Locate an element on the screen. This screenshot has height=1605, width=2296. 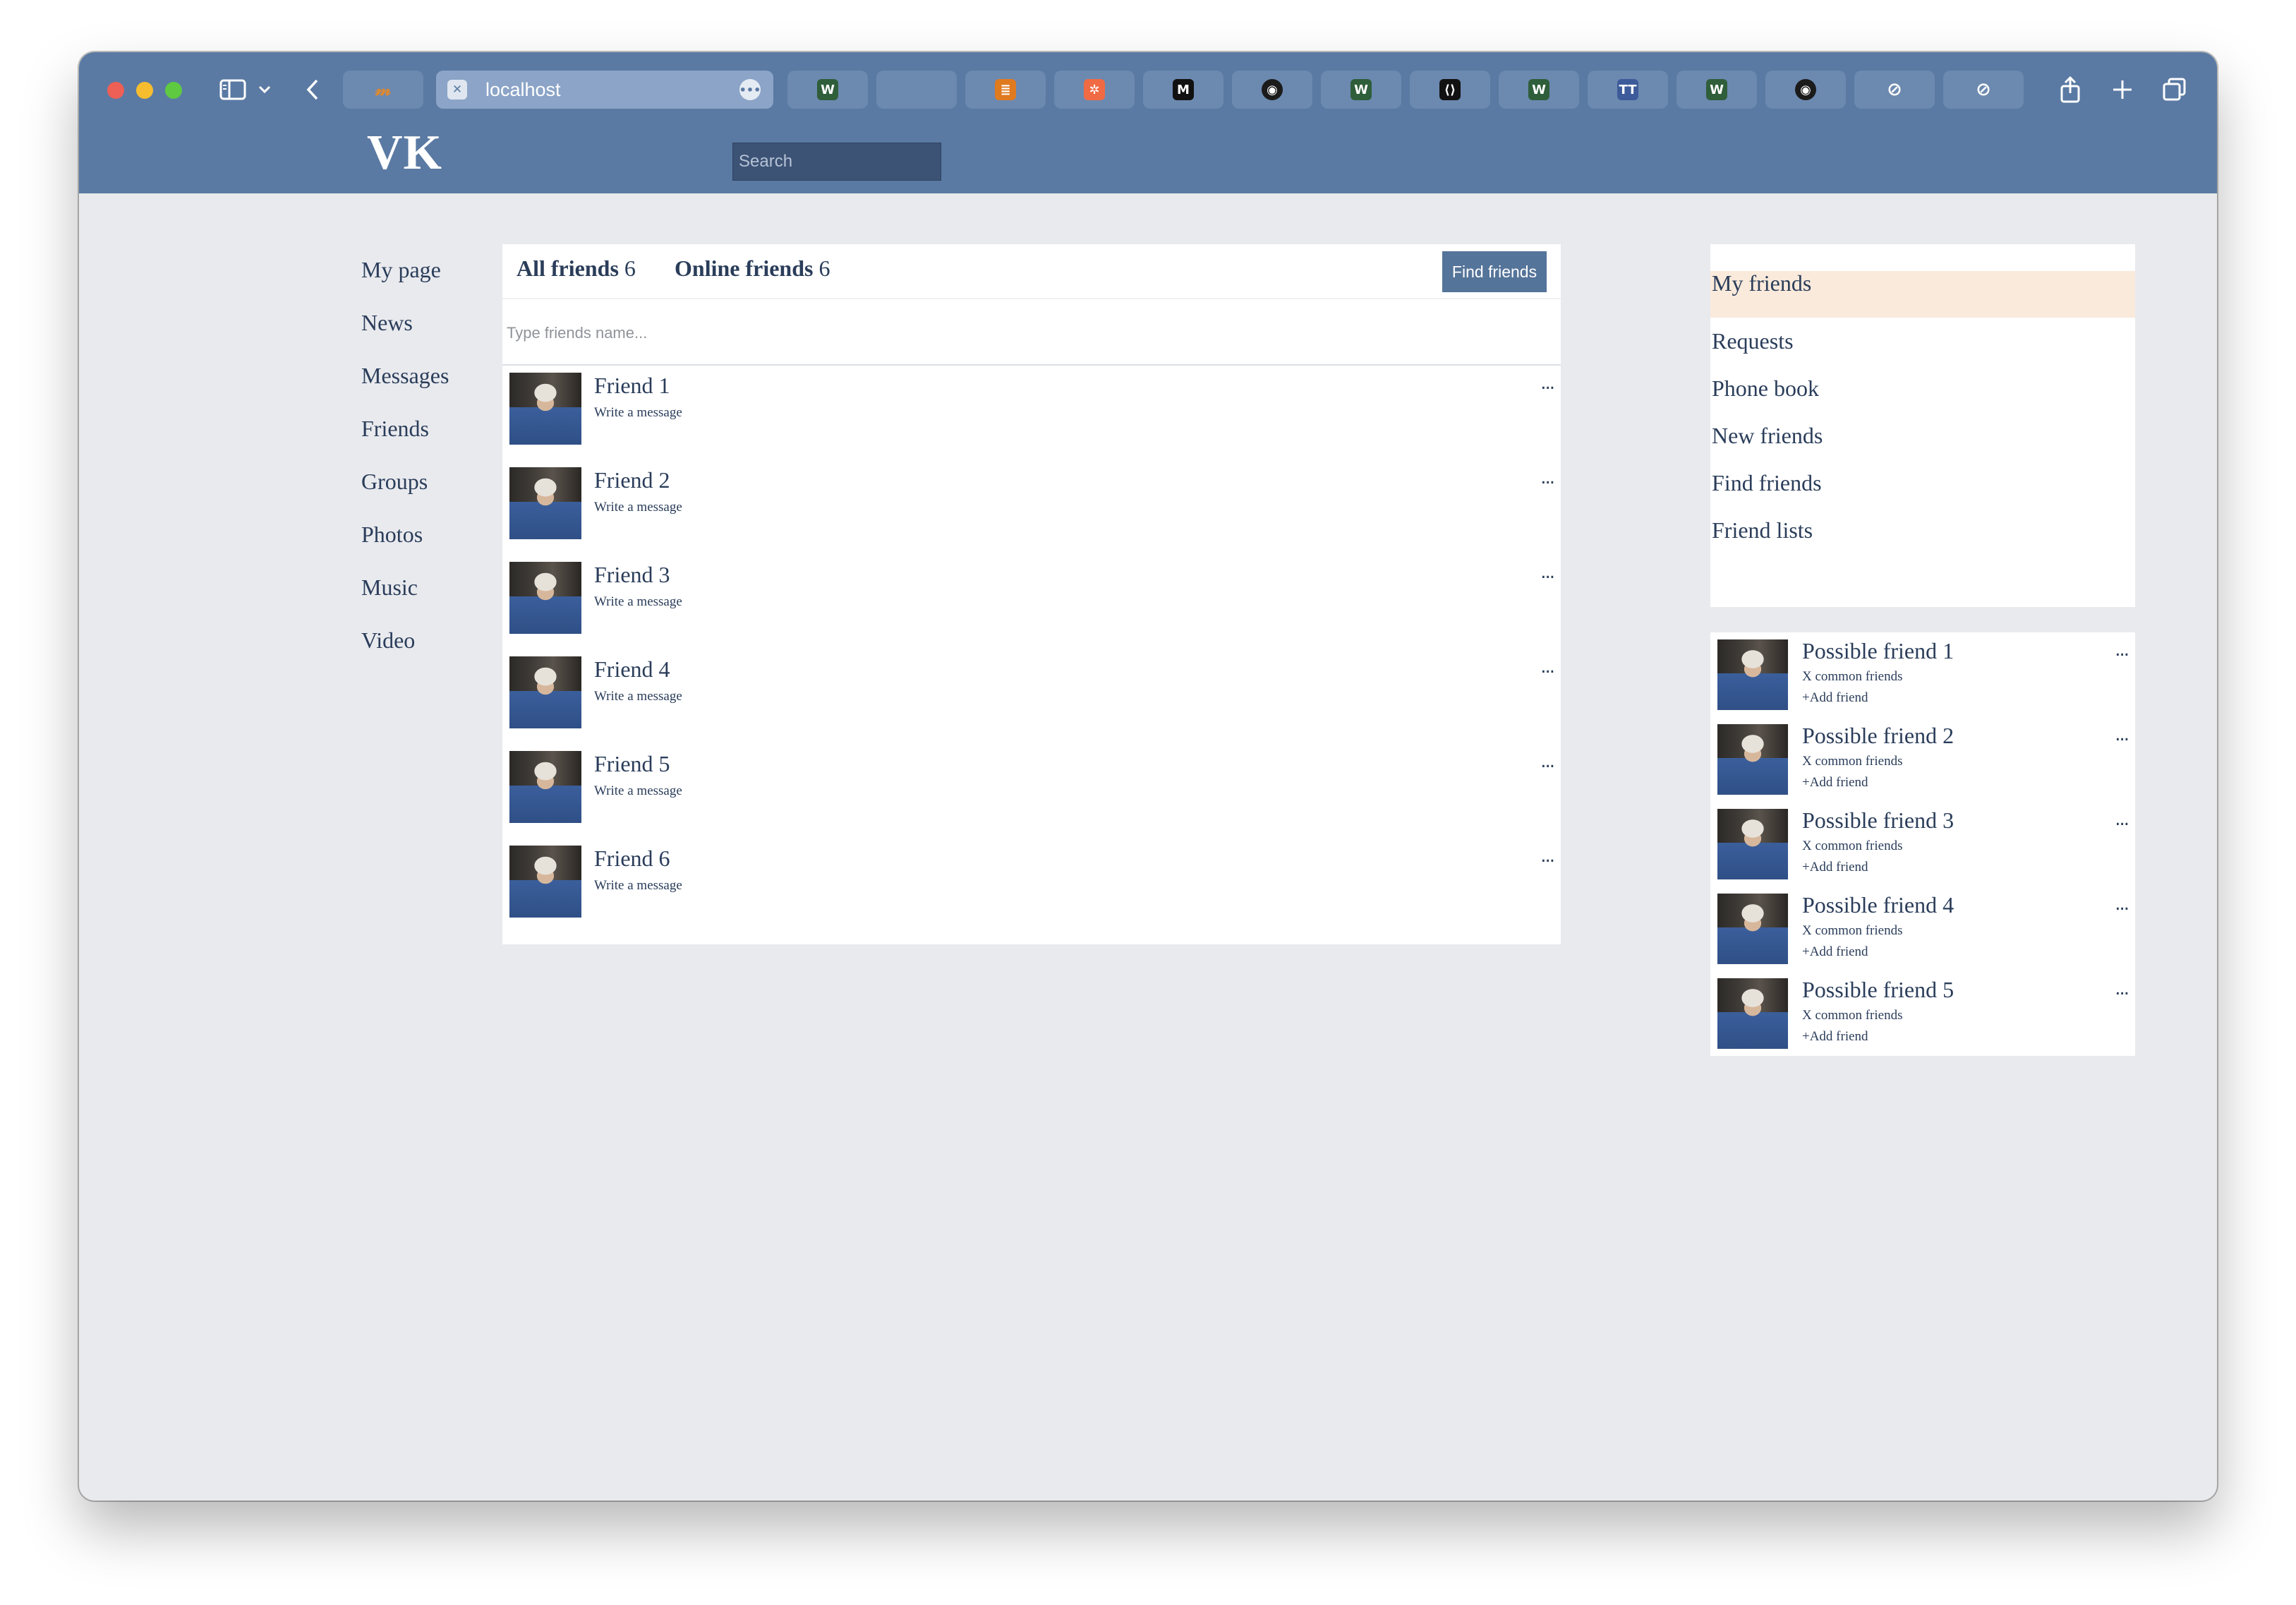
friends-search-input is located at coordinates (1029, 333).